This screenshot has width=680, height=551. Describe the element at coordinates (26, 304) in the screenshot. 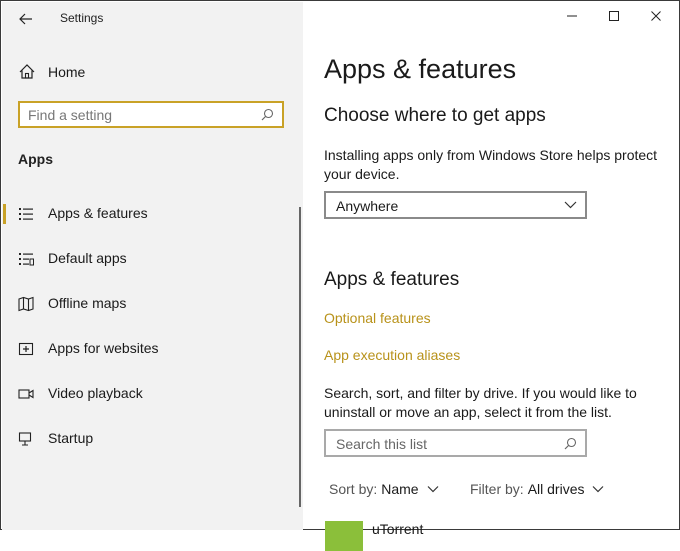

I see `offline-maps-icon` at that location.